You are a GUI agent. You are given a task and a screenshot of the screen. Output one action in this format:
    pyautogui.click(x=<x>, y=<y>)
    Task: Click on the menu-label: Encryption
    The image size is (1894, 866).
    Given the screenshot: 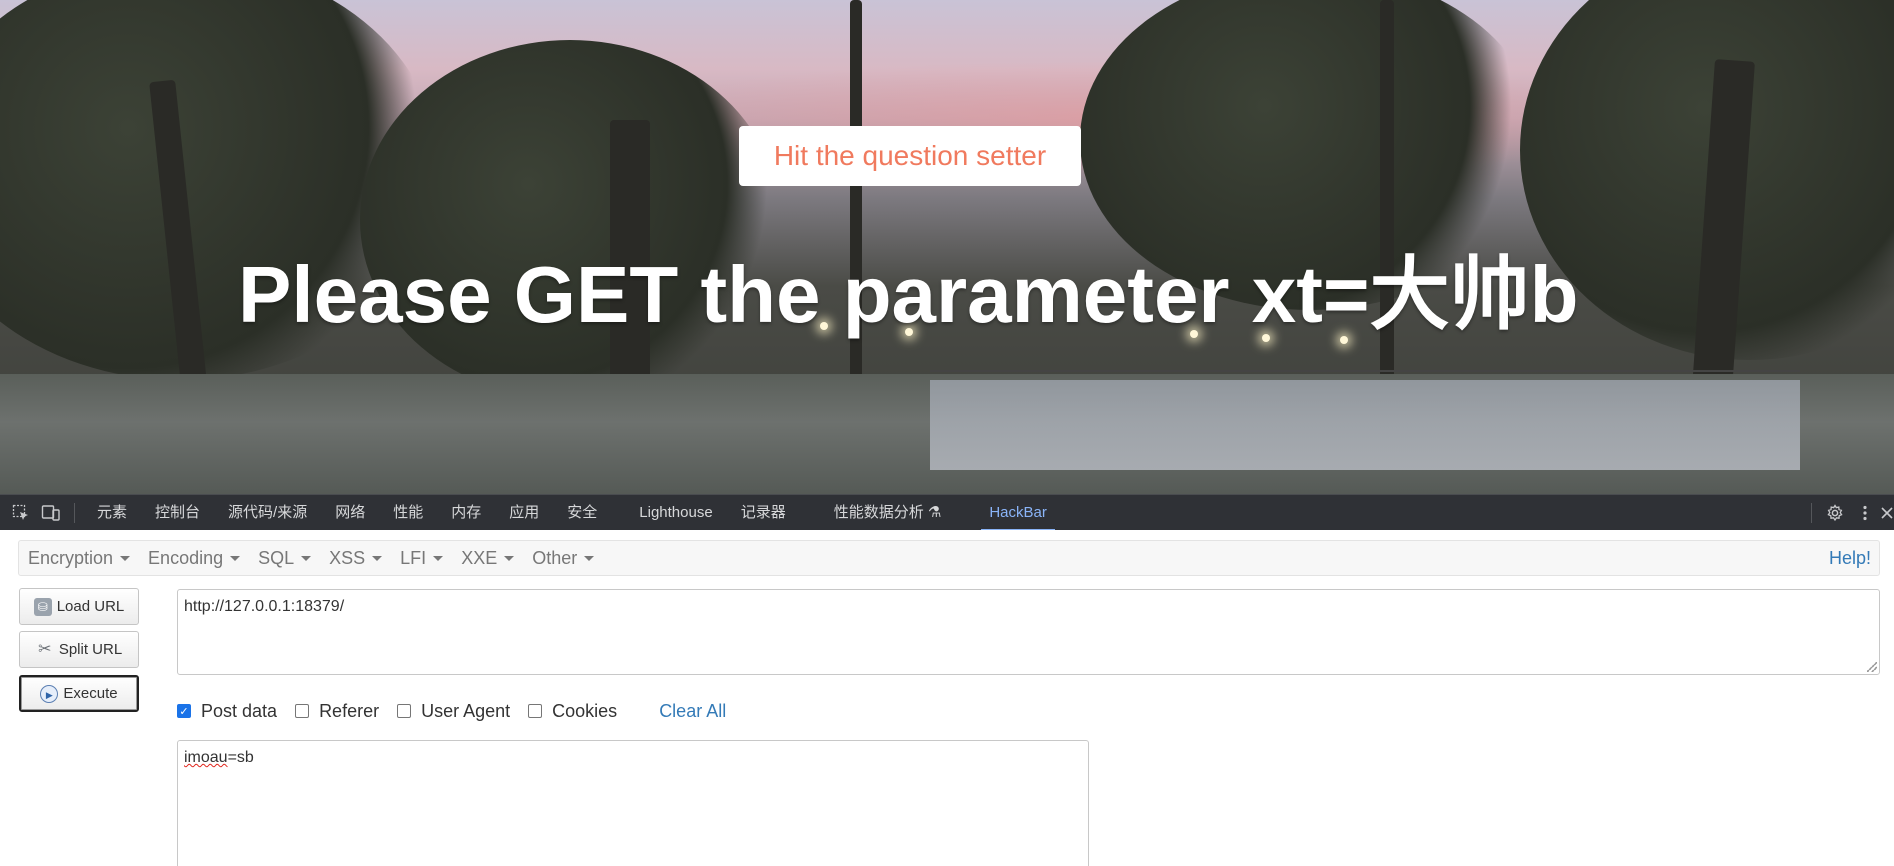 What is the action you would take?
    pyautogui.click(x=71, y=557)
    